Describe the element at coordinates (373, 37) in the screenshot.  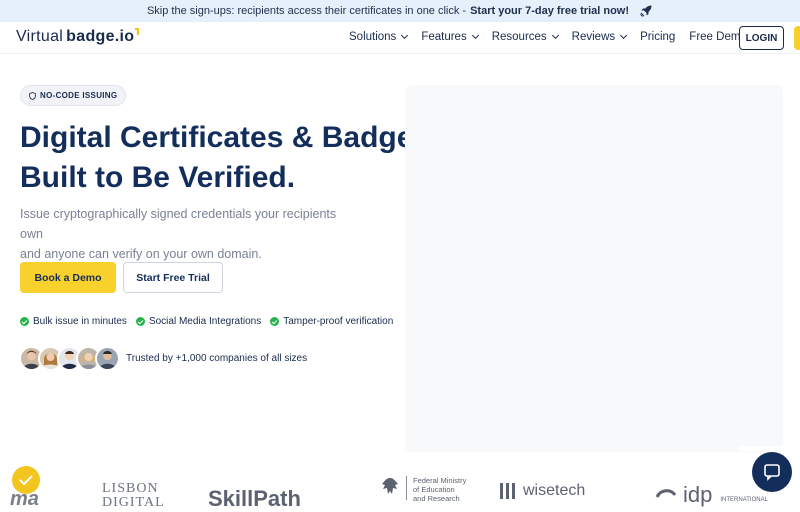
I see `nav-item-label: Solutions` at that location.